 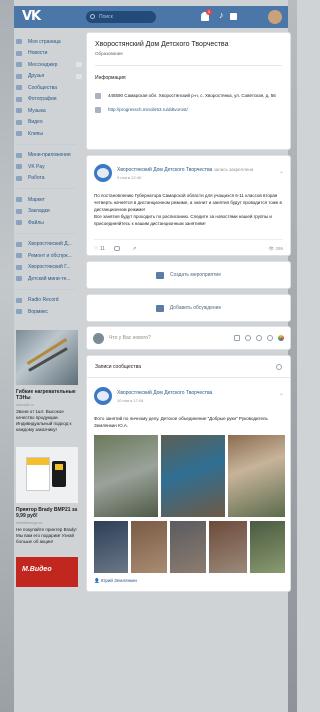 I want to click on sidebar-item-label: Мессенджер, so click(x=43, y=64).